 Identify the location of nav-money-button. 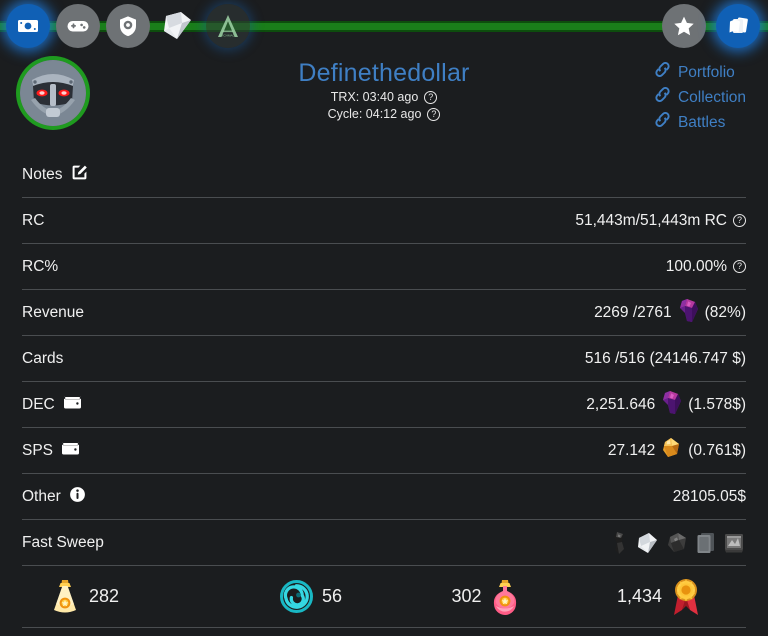
(28, 26).